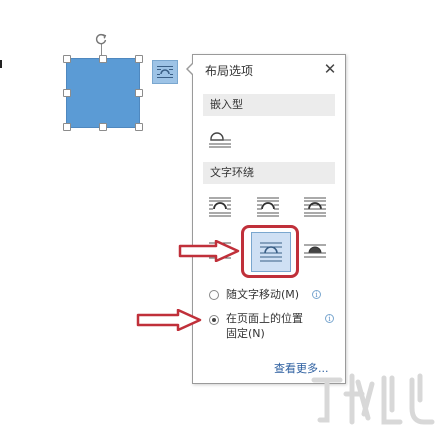 The width and height of the screenshot is (444, 435). What do you see at coordinates (268, 207) in the screenshot?
I see `tight-wrap-icon` at bounding box center [268, 207].